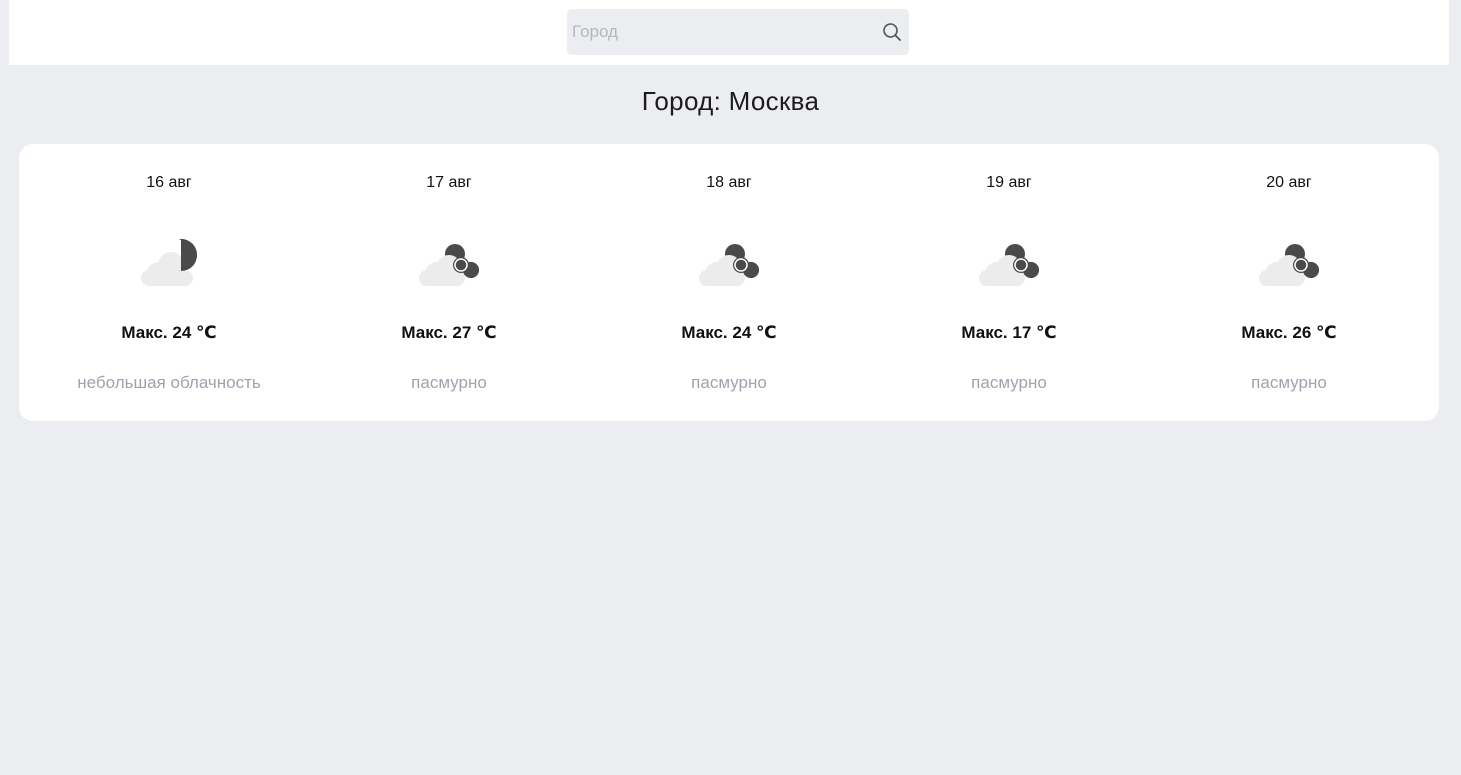  I want to click on forecast-temp: Макс. 26 ℃, so click(1289, 332).